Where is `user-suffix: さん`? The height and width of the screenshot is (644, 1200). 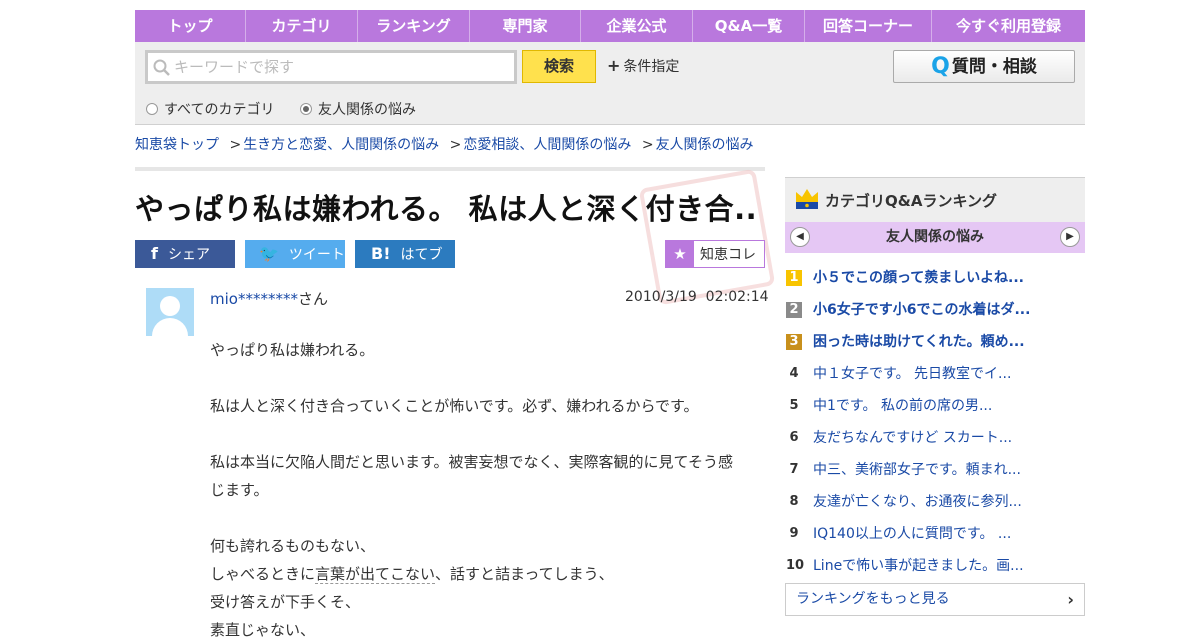 user-suffix: さん is located at coordinates (312, 299).